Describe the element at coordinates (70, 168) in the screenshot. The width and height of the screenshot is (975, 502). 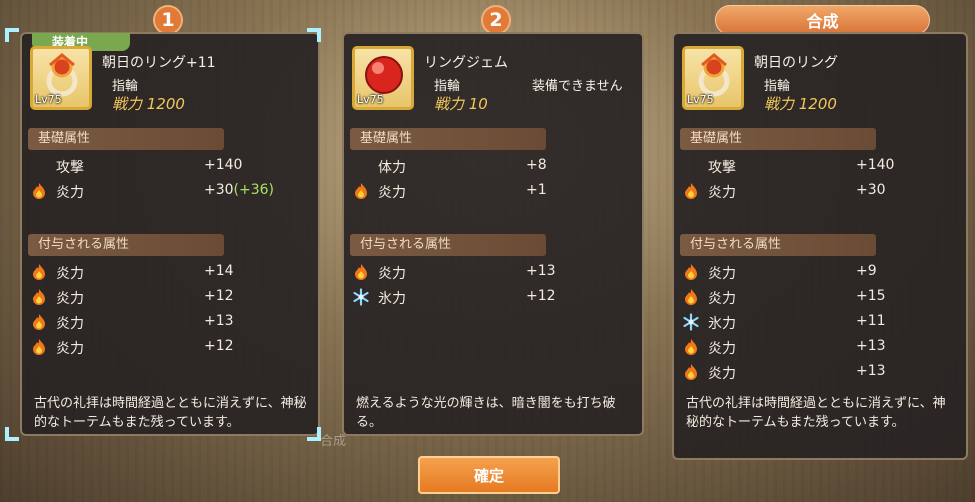
I see `attribute-name: 攻撃` at that location.